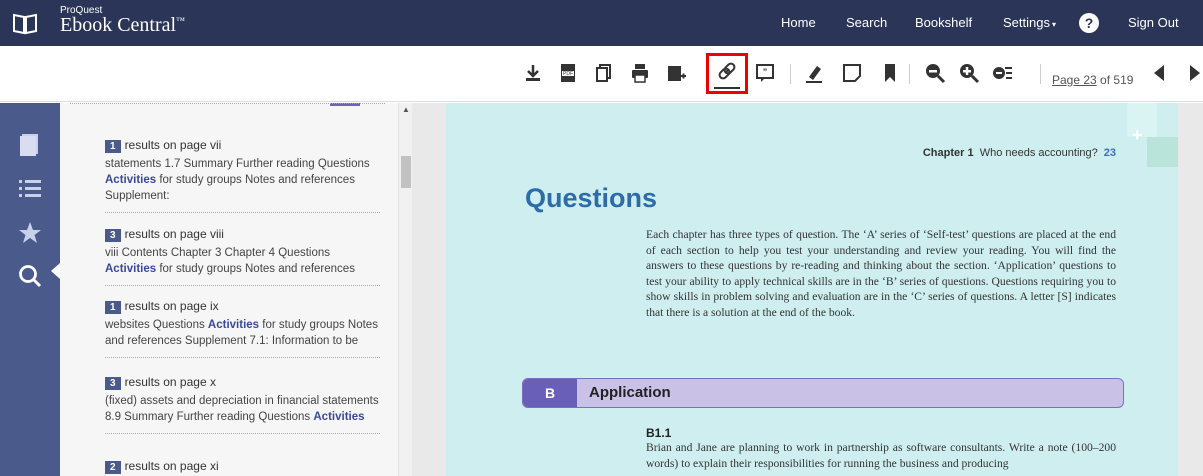  I want to click on caret-down-icon: ▾, so click(1053, 24).